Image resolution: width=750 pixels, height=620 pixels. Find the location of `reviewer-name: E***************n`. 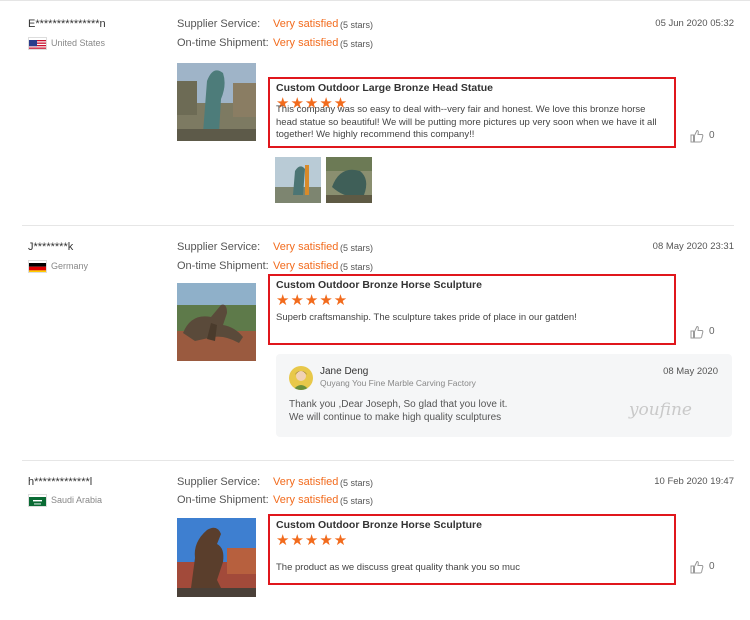

reviewer-name: E***************n is located at coordinates (67, 24).